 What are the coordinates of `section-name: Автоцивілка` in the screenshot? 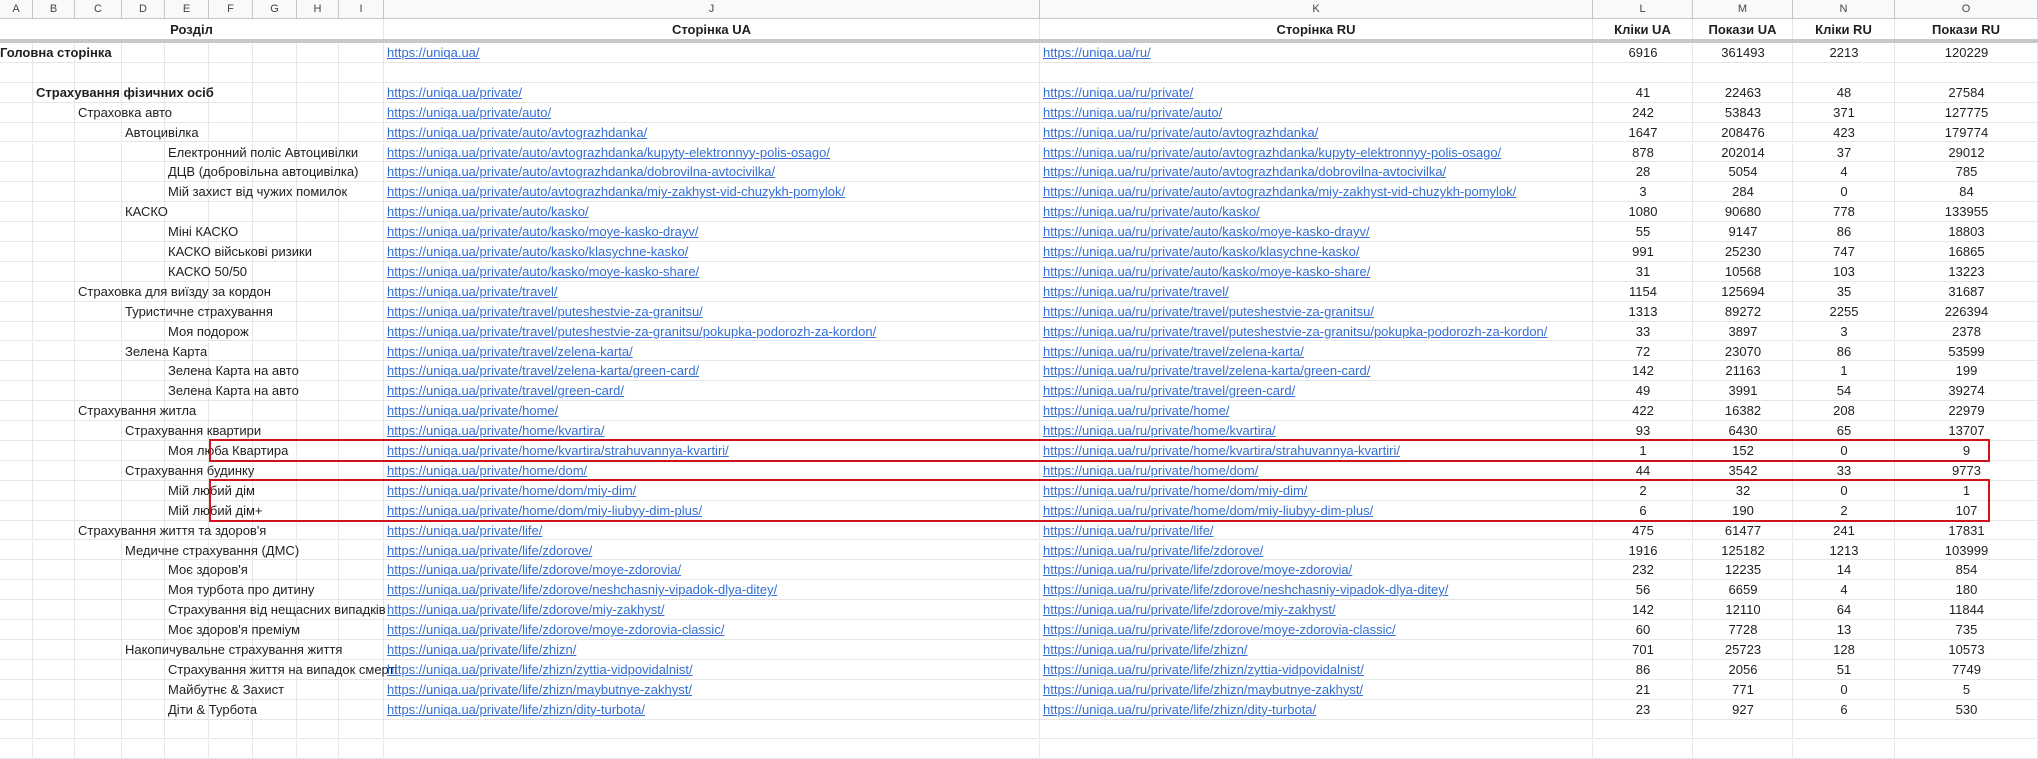 It's located at (253, 133).